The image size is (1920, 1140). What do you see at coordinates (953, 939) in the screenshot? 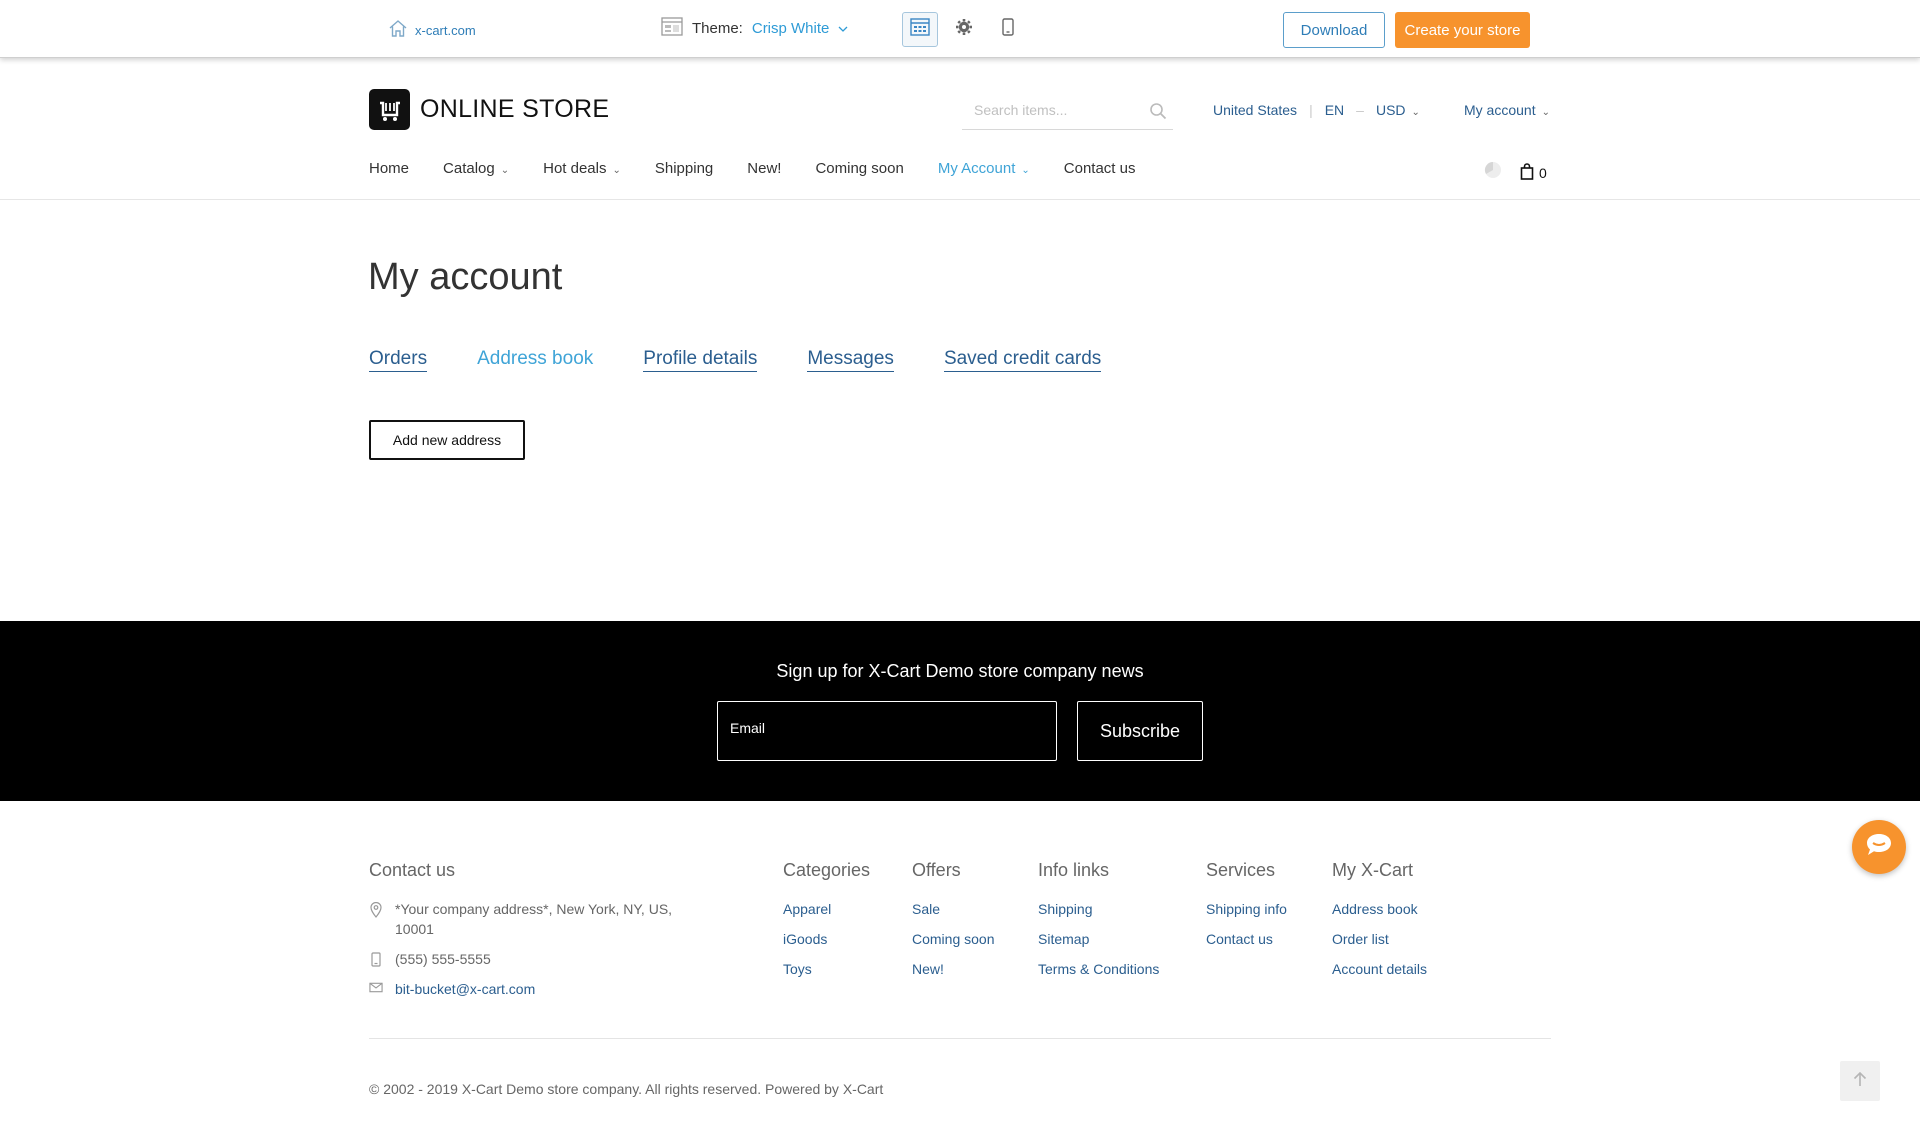
I see `footer-link-coming-soon: Coming soon` at bounding box center [953, 939].